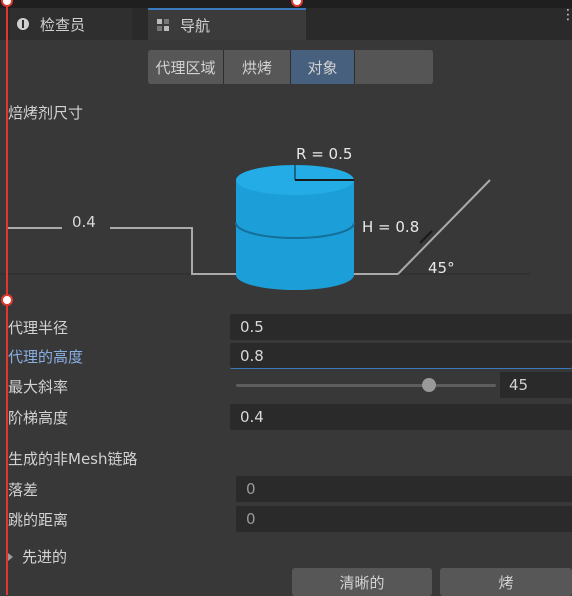 The height and width of the screenshot is (596, 572). I want to click on agent-radius-label: 代理半径, so click(38, 328).